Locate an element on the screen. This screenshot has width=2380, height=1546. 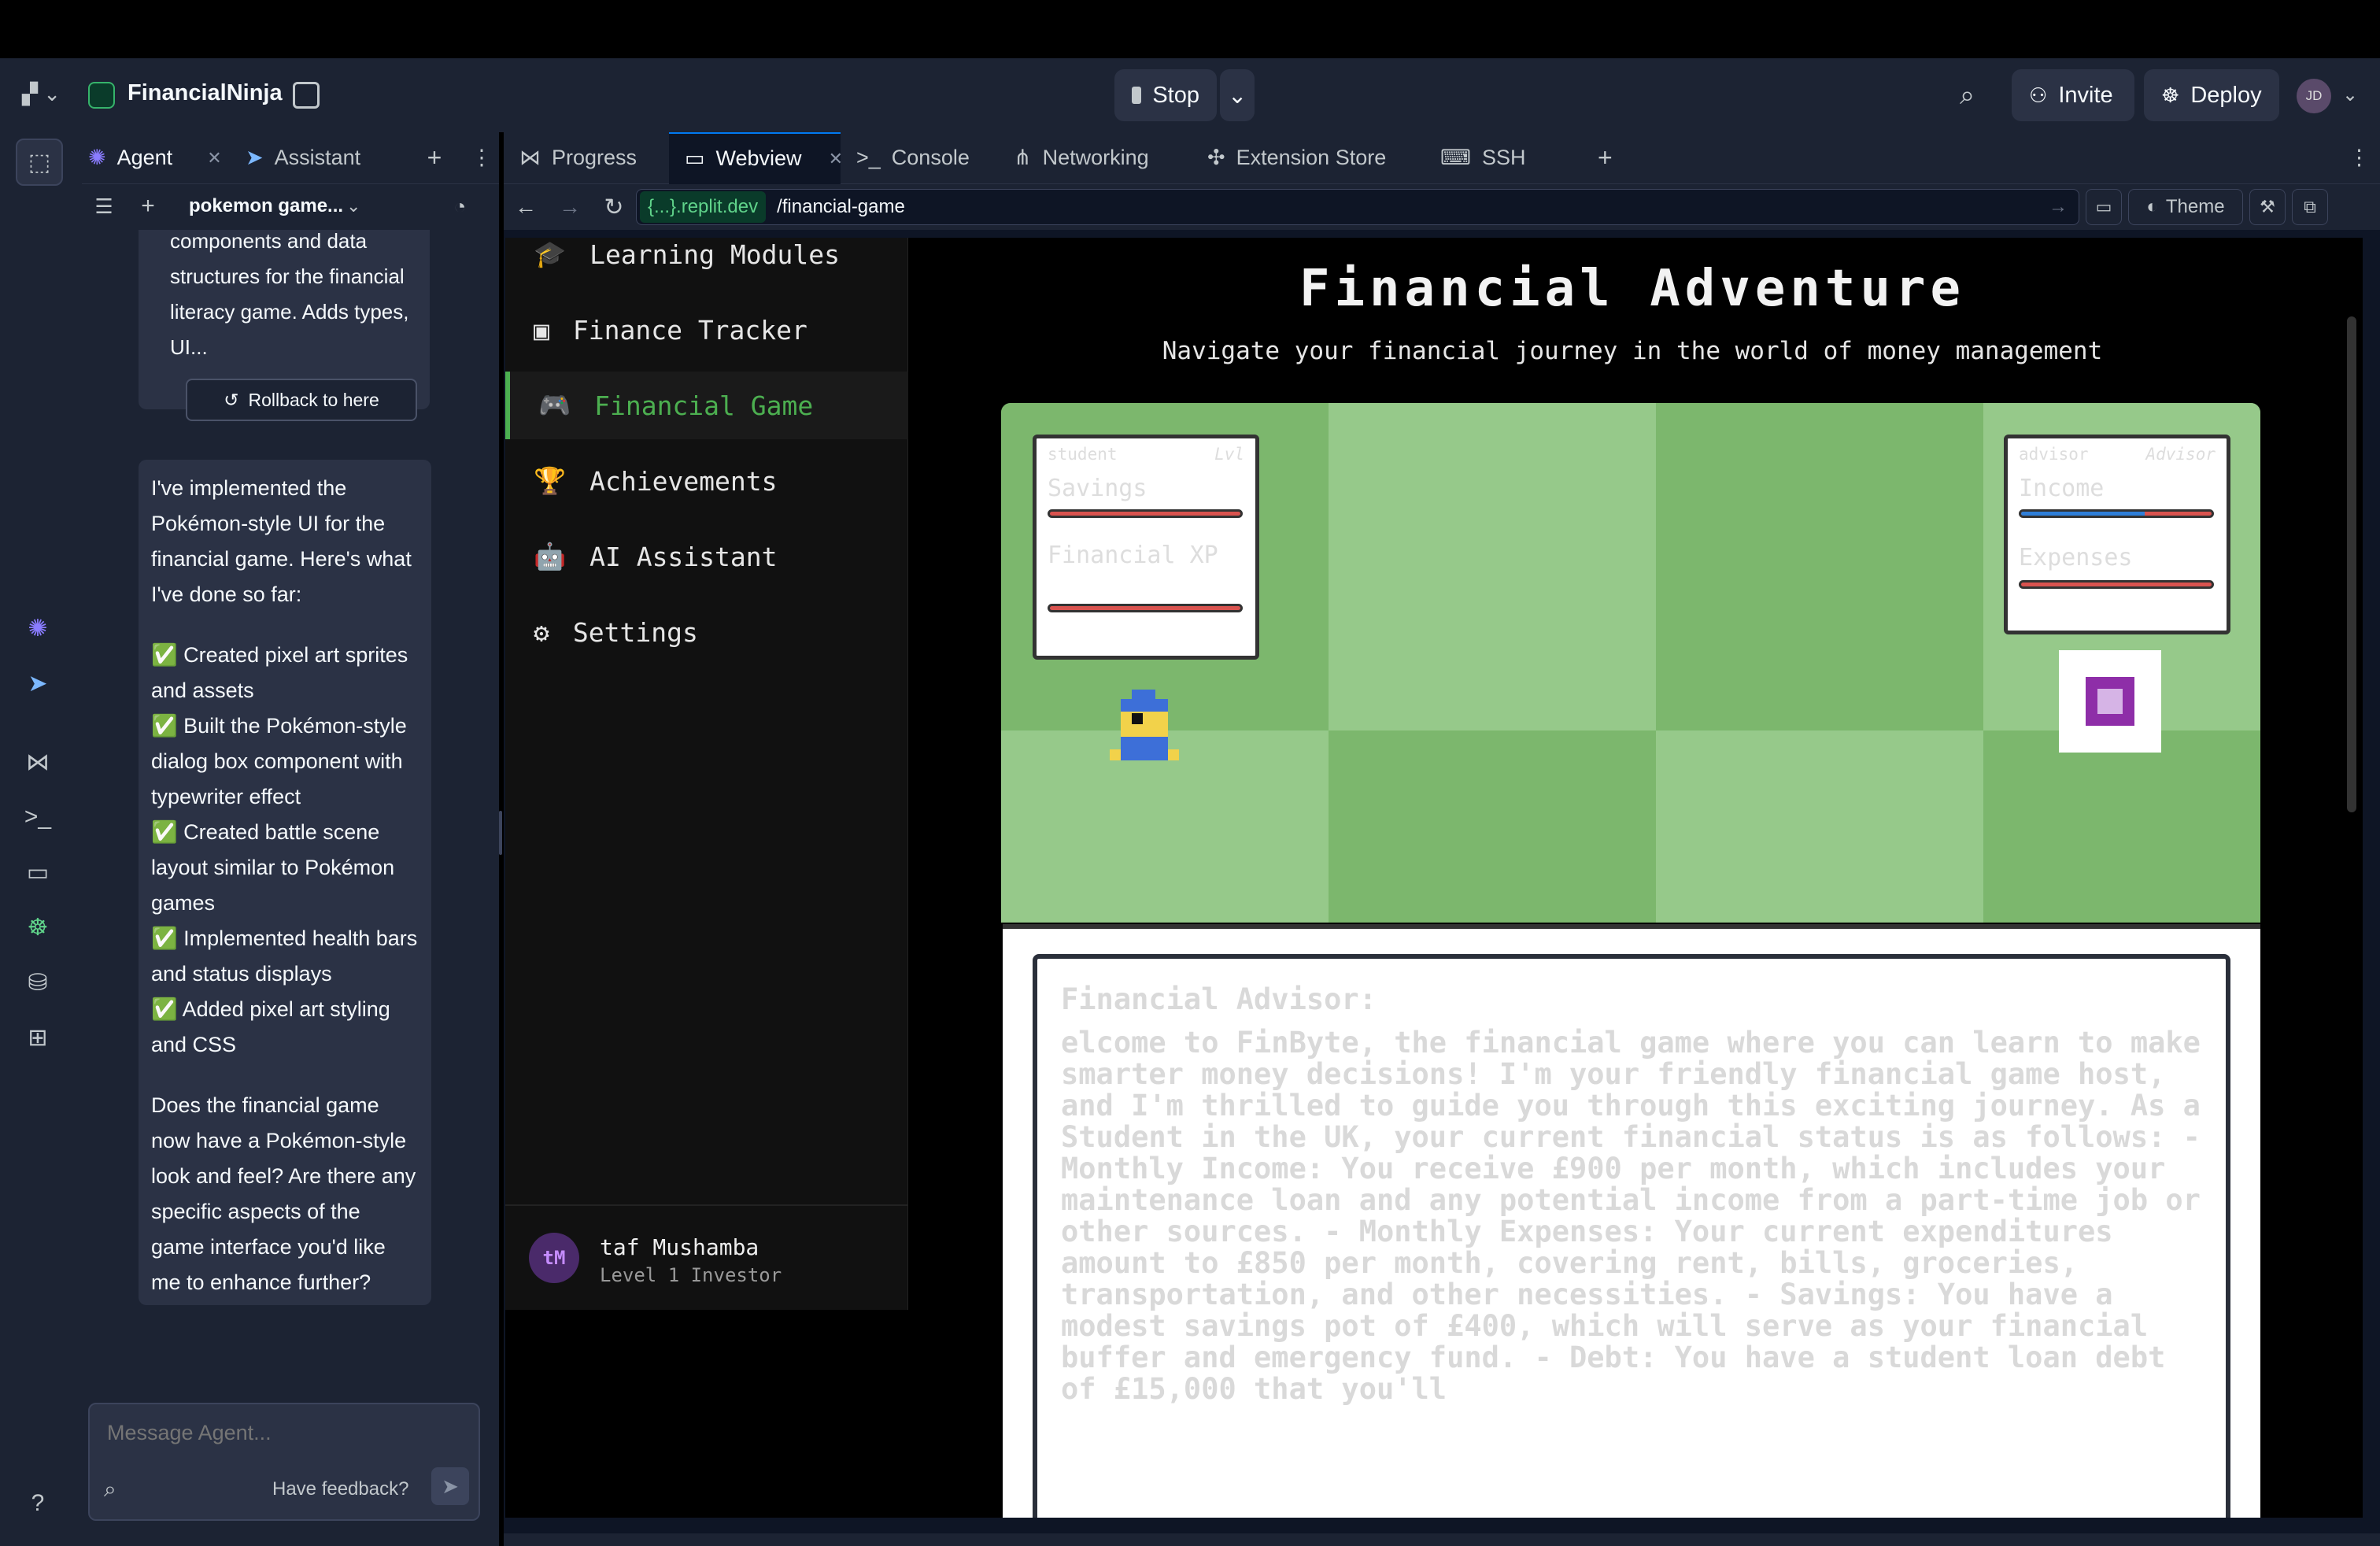
tab-networking-label: Networking is located at coordinates (1095, 157).